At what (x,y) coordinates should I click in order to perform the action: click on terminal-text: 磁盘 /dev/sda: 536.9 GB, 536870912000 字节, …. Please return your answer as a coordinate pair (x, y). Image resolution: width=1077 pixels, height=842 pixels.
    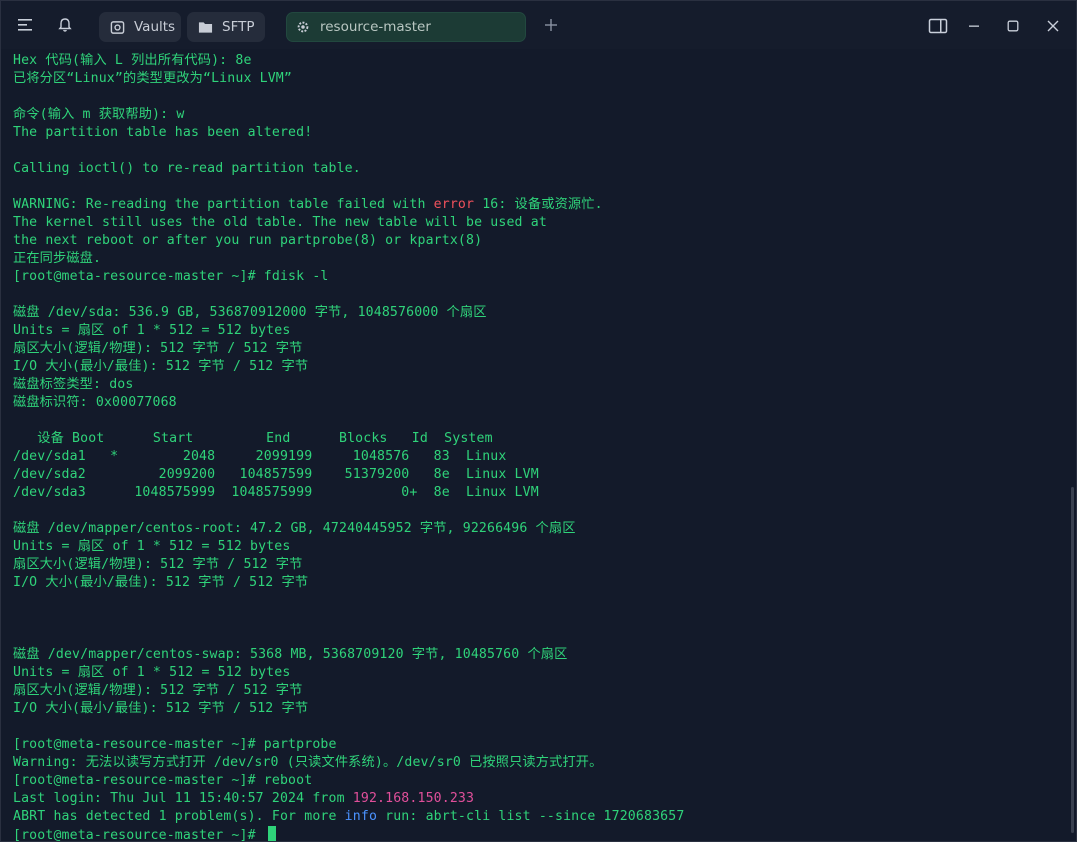
    Looking at the image, I should click on (250, 312).